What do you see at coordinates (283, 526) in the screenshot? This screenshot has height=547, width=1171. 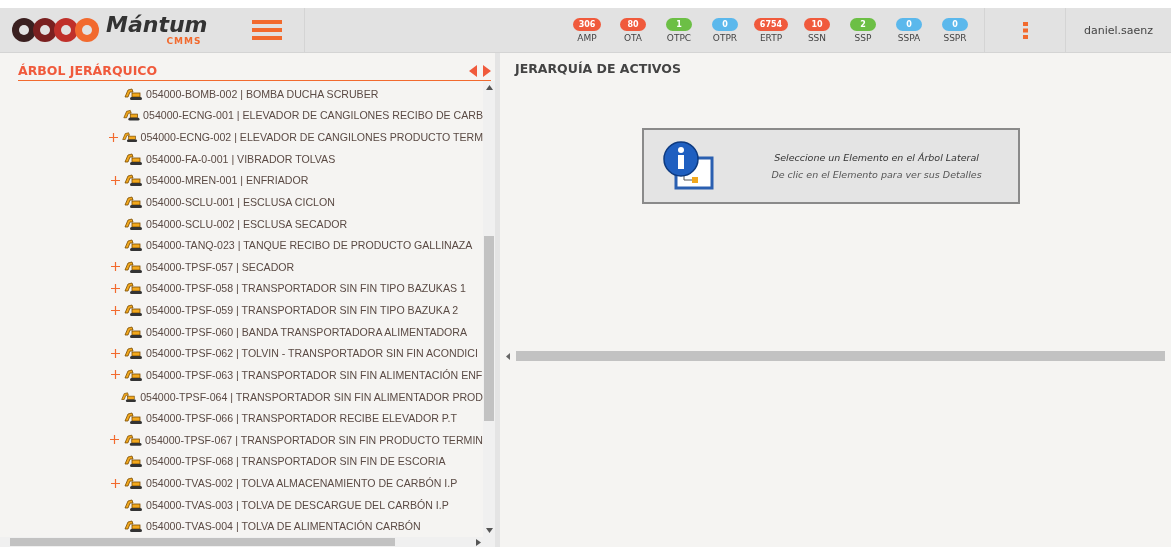 I see `tree-item: 054000-TVAS-004 | TOLVA DE ALIMENTACIÓN CARBÓN` at bounding box center [283, 526].